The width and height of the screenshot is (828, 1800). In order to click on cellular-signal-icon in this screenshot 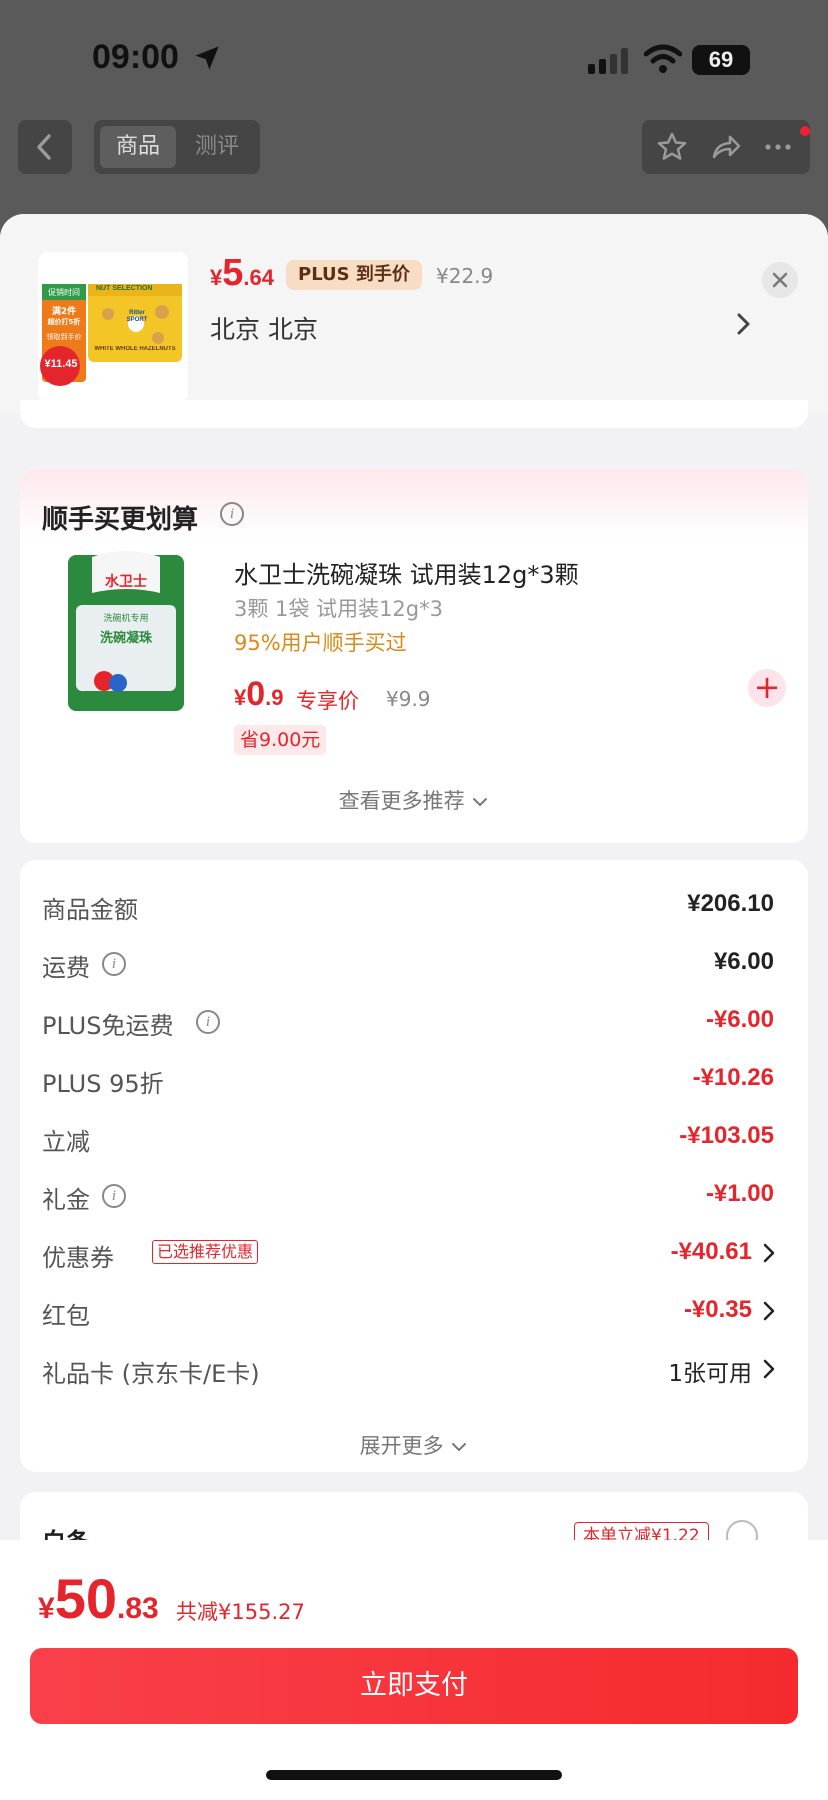, I will do `click(608, 61)`.